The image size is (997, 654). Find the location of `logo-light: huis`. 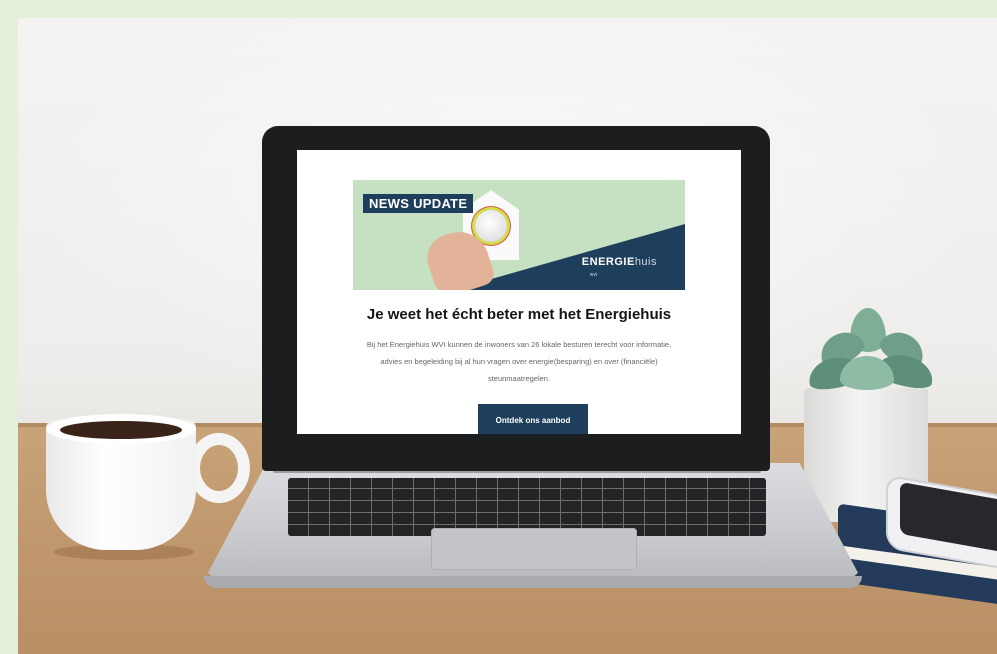

logo-light: huis is located at coordinates (645, 262).